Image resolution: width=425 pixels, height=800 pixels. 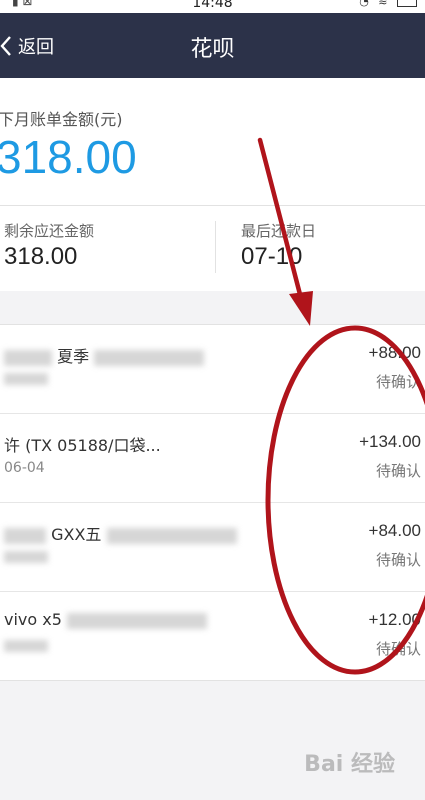 I want to click on transaction-row: 许 (TX 05188/口袋... 06-04 +134.00 待确认, so click(x=212, y=458).